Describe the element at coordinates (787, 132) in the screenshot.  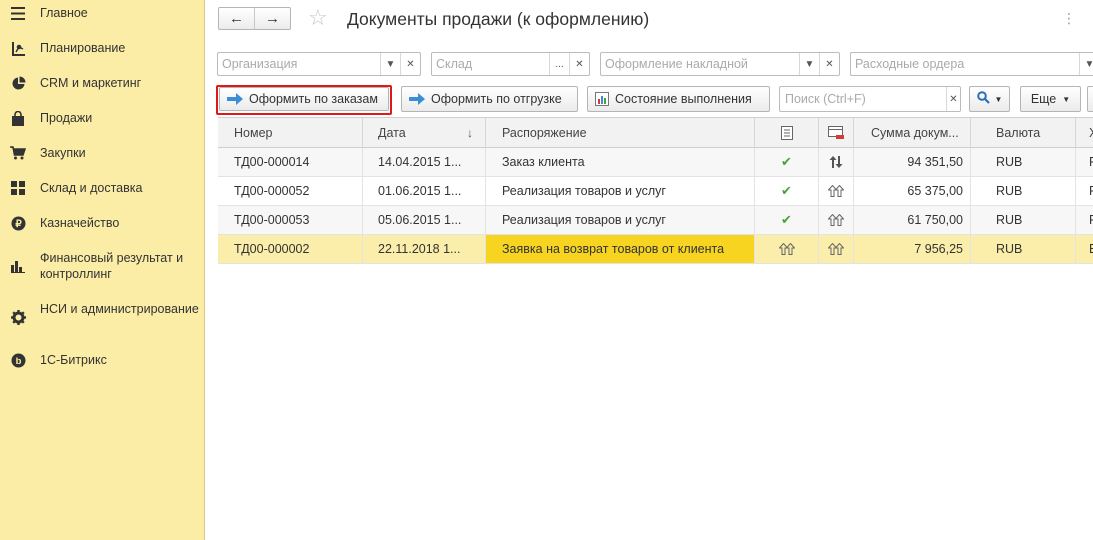
I see `column-header-document-icon` at that location.